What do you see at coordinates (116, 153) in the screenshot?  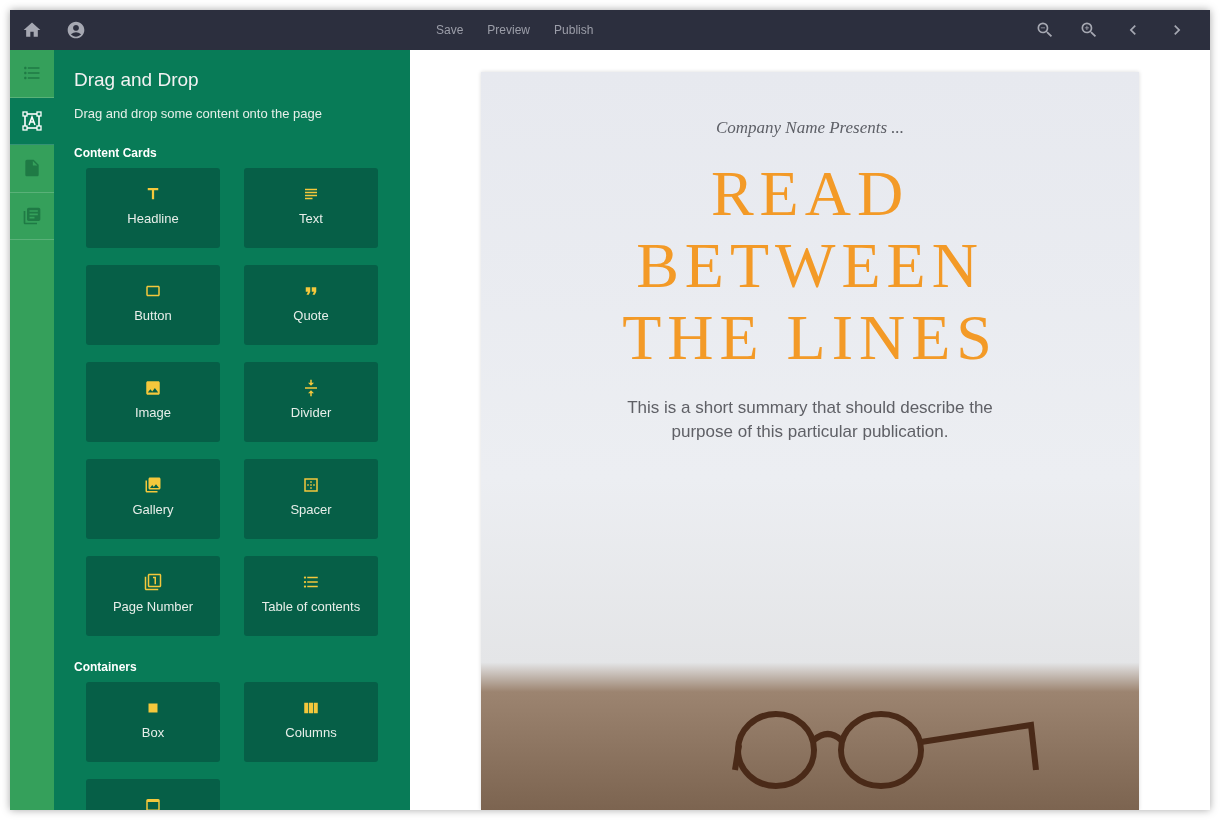 I see `section-title: Content Cards` at bounding box center [116, 153].